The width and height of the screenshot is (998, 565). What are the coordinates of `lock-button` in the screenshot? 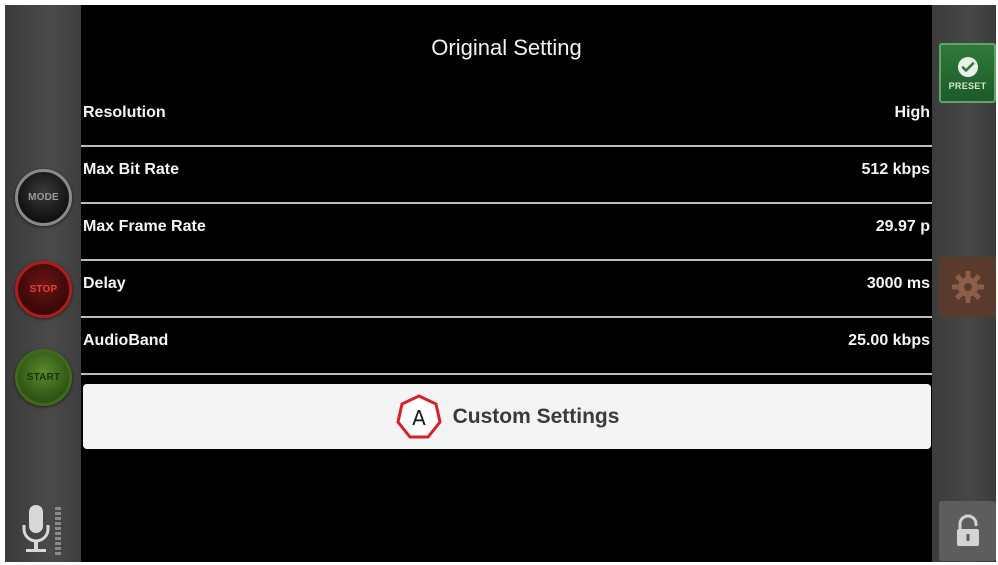 It's located at (967, 531).